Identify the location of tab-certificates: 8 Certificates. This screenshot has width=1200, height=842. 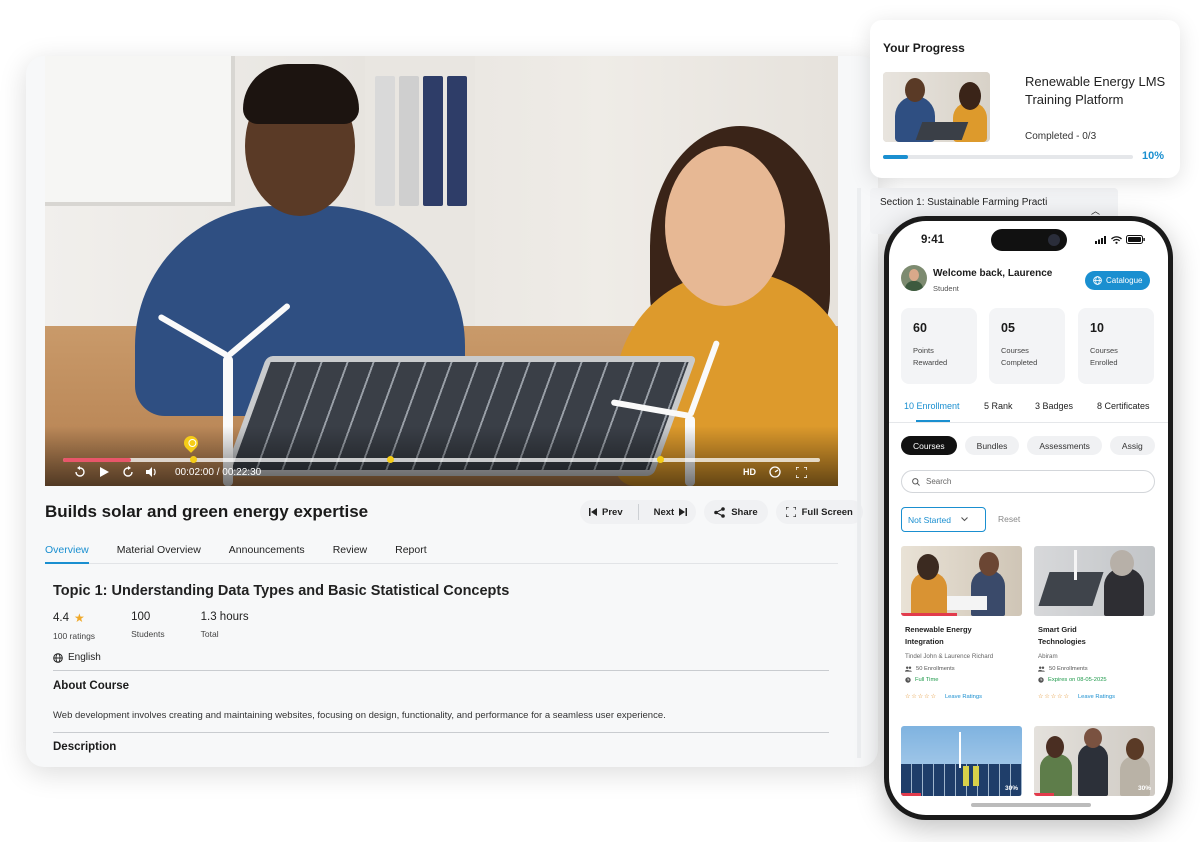
(1123, 406).